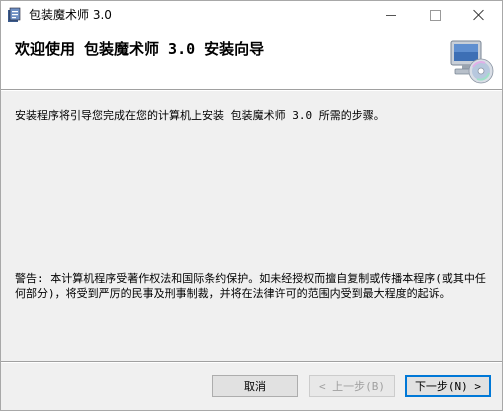 The height and width of the screenshot is (411, 503). I want to click on back-button: < 上一步(B), so click(352, 386).